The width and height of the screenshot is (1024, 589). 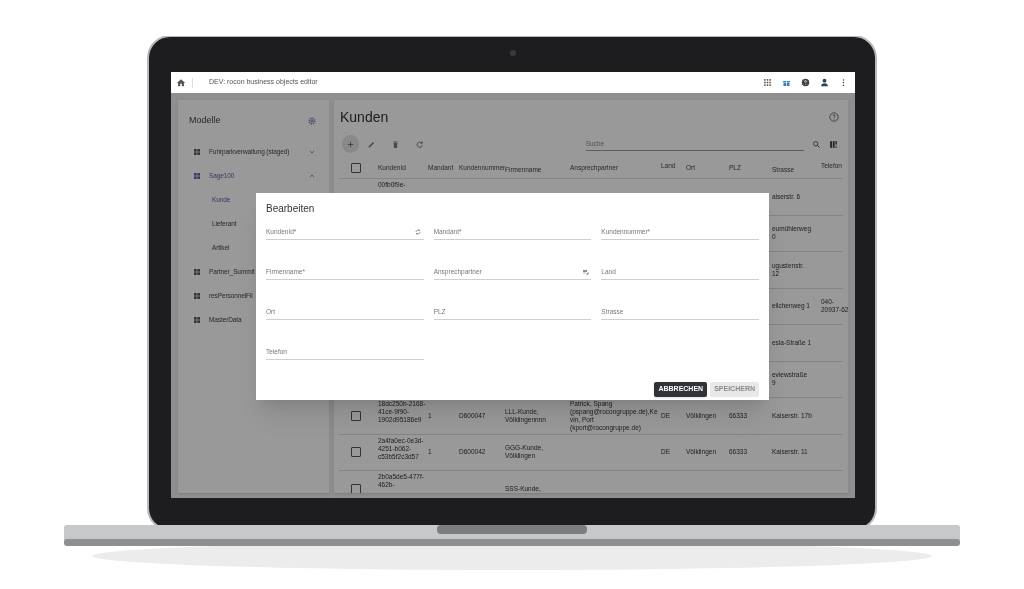 I want to click on chevron-down-icon, so click(x=312, y=152).